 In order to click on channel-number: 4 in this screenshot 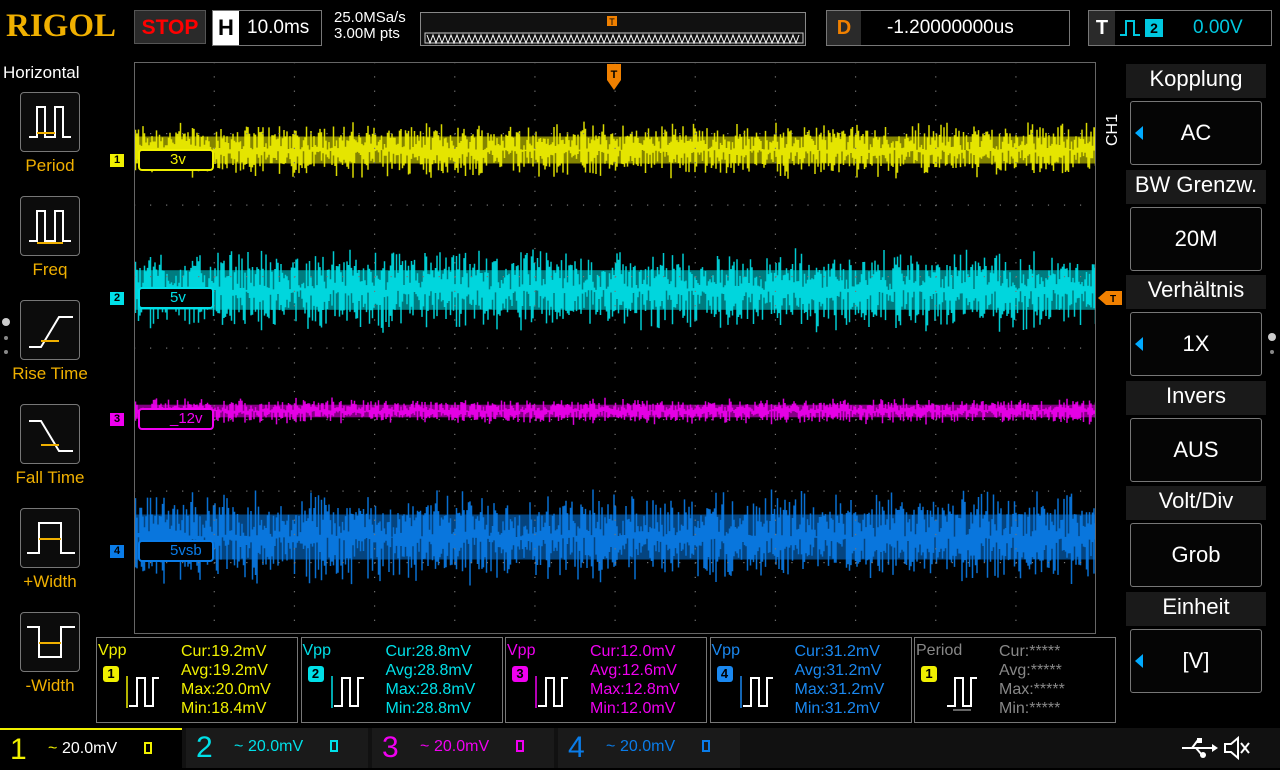, I will do `click(576, 747)`.